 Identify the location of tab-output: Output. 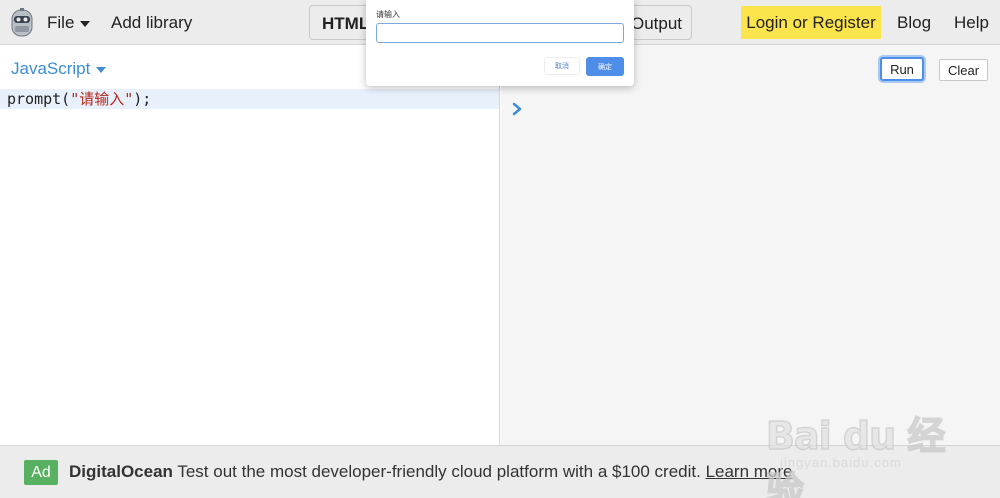
(656, 24).